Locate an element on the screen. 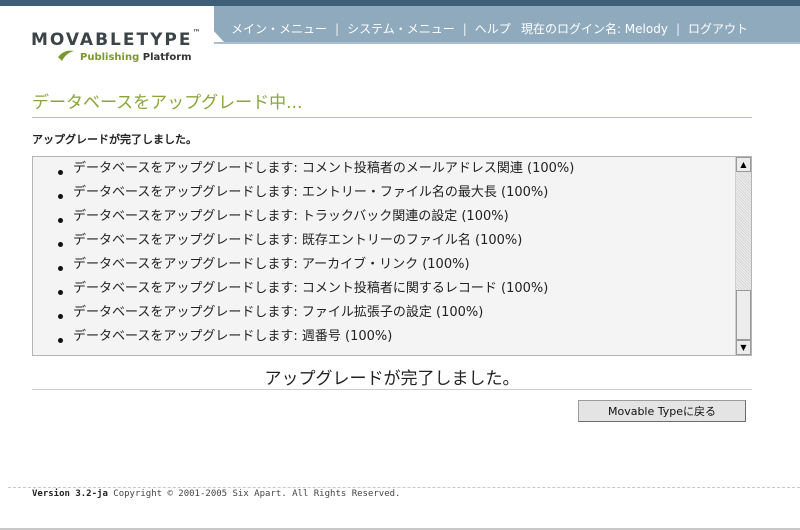 The image size is (800, 530). logo-tagline-b: Platform is located at coordinates (167, 57).